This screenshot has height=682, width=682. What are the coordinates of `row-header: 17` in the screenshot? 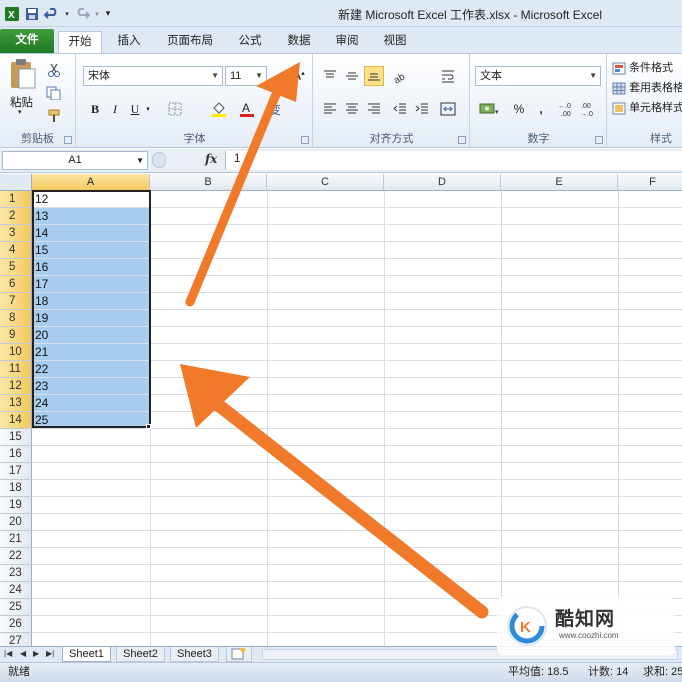 It's located at (16, 471).